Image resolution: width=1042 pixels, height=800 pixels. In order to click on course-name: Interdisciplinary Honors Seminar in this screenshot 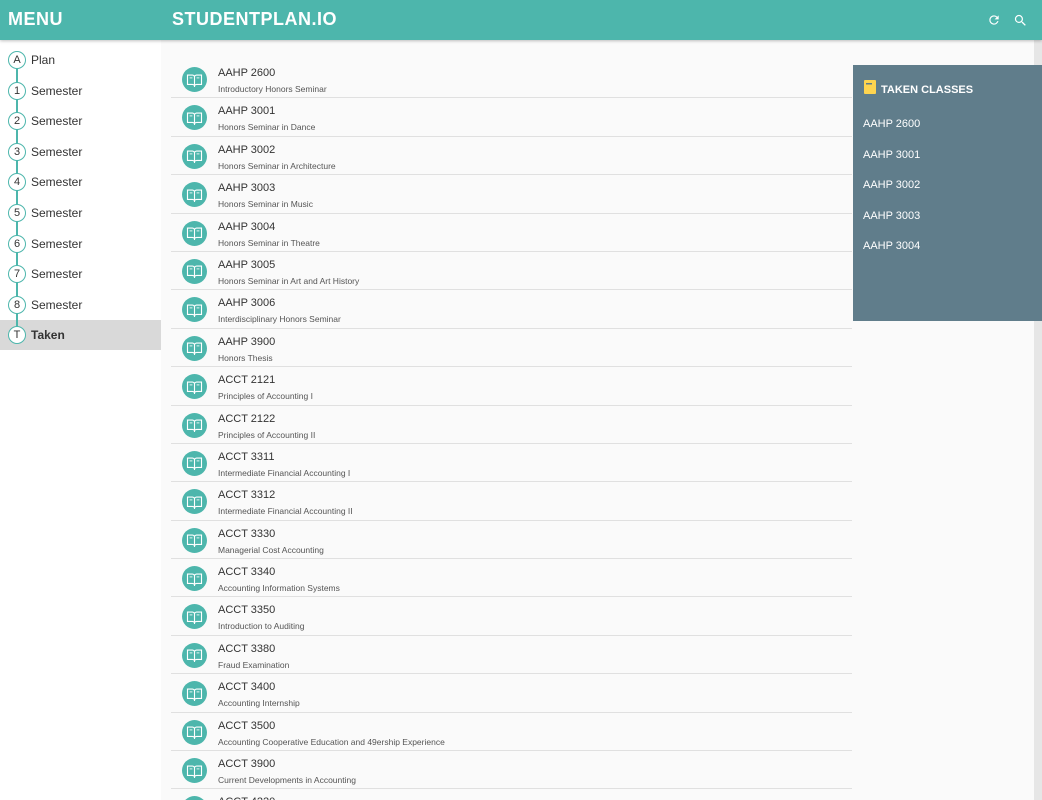, I will do `click(279, 319)`.